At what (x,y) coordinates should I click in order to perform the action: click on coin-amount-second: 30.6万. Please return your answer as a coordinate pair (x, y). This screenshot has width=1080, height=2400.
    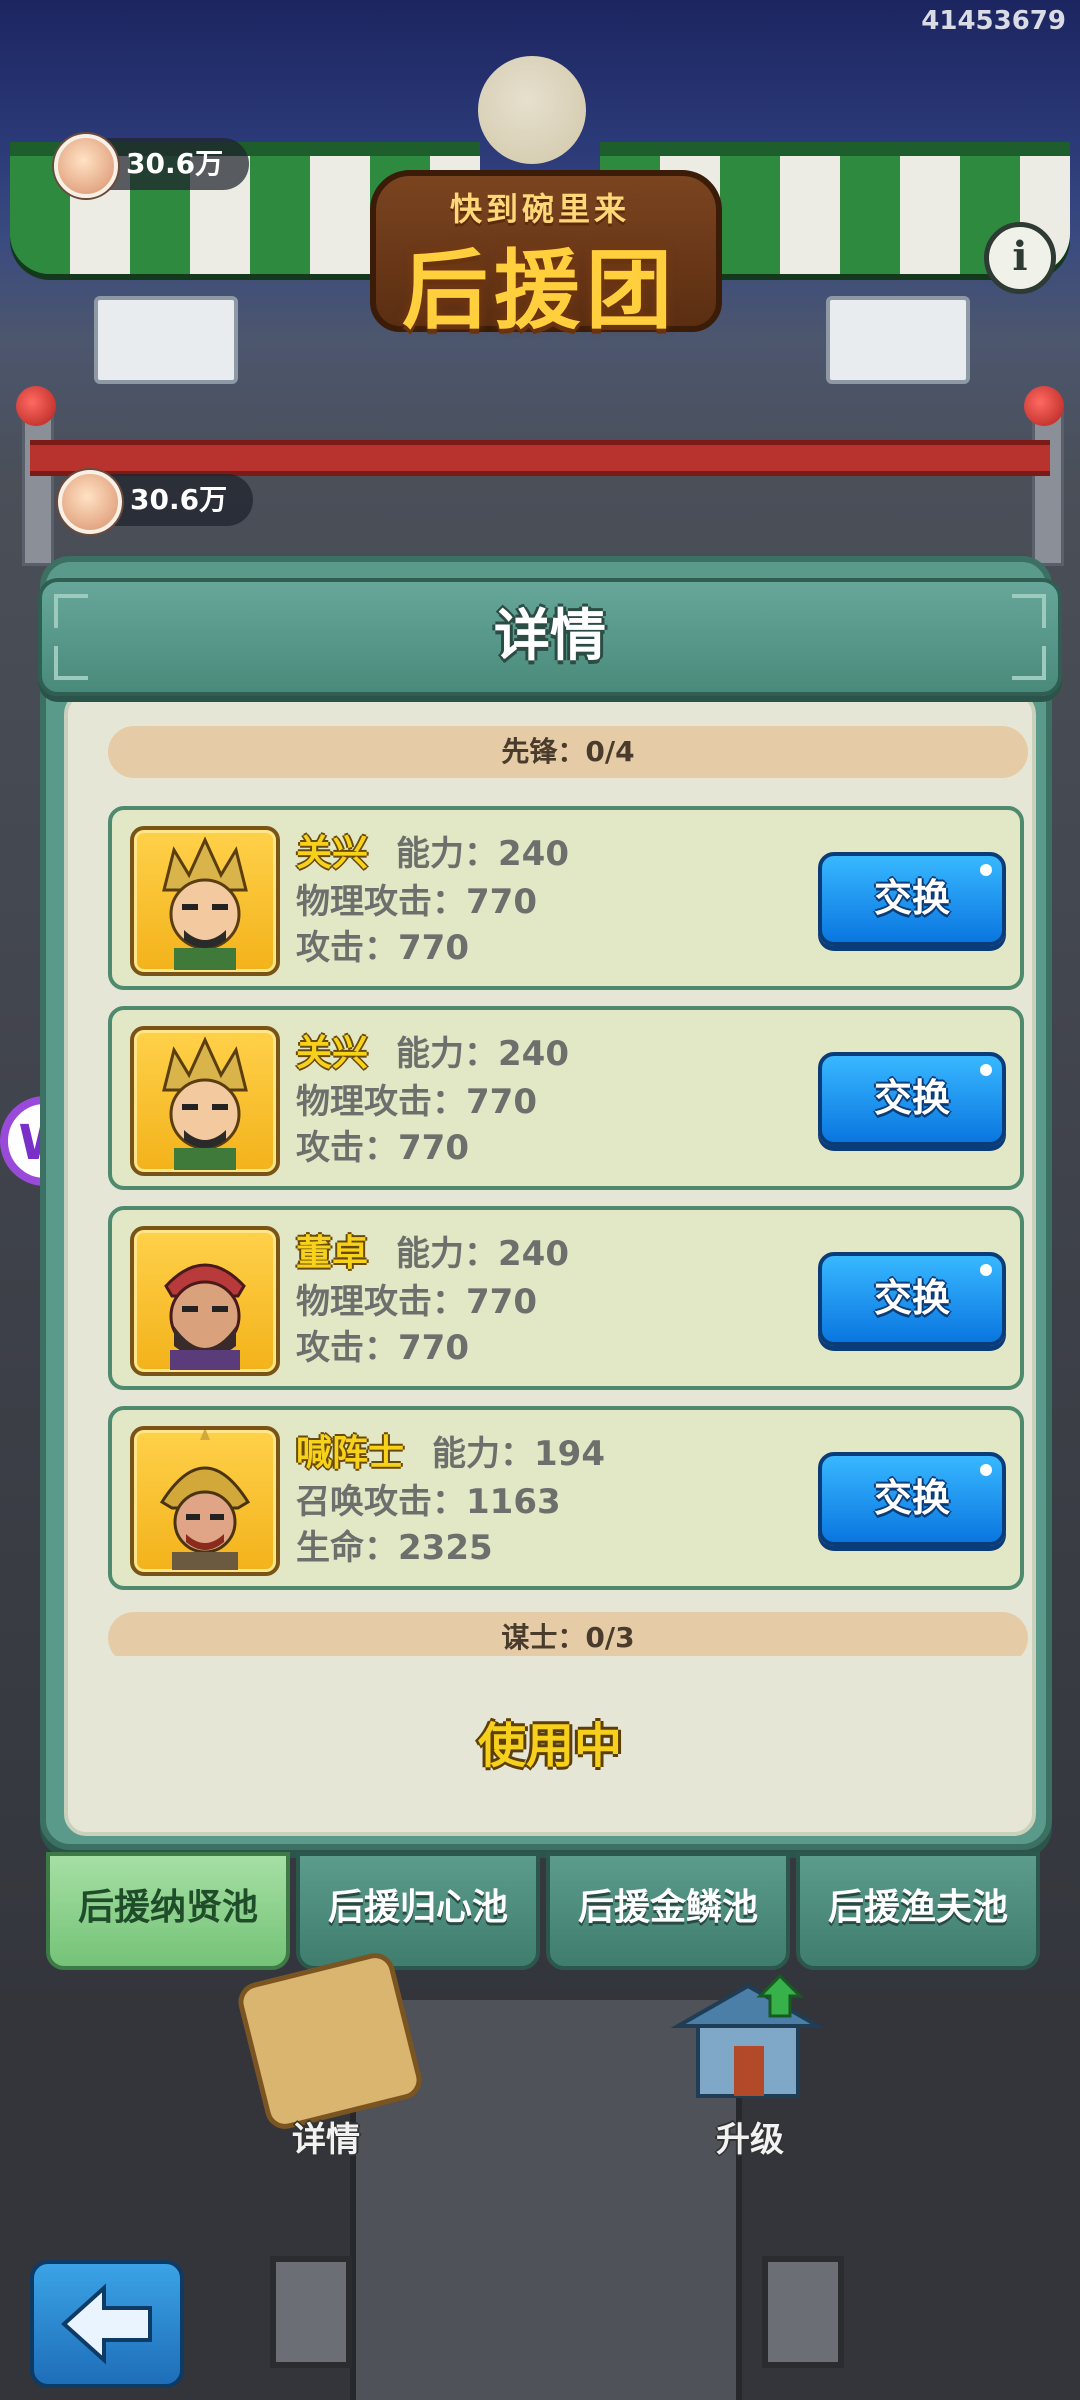
    Looking at the image, I should click on (179, 499).